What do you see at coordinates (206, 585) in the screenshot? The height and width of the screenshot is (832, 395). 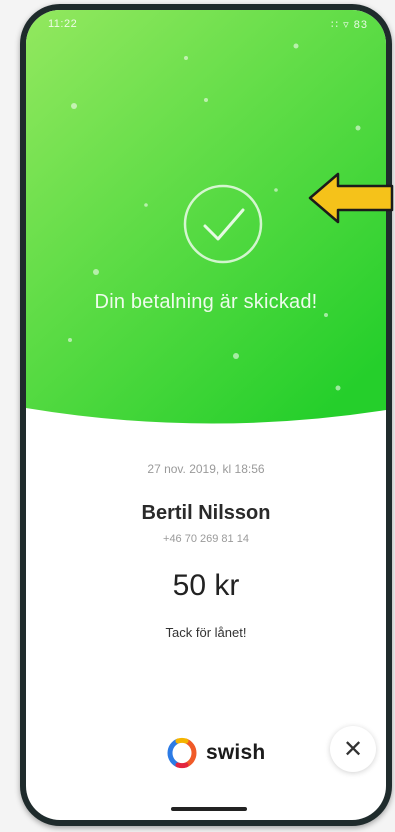 I see `payment-amount: 50 kr` at bounding box center [206, 585].